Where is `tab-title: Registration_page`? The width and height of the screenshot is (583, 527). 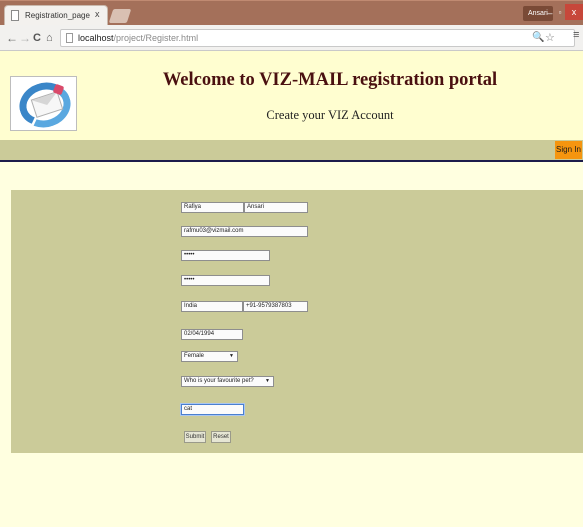
tab-title: Registration_page is located at coordinates (57, 15).